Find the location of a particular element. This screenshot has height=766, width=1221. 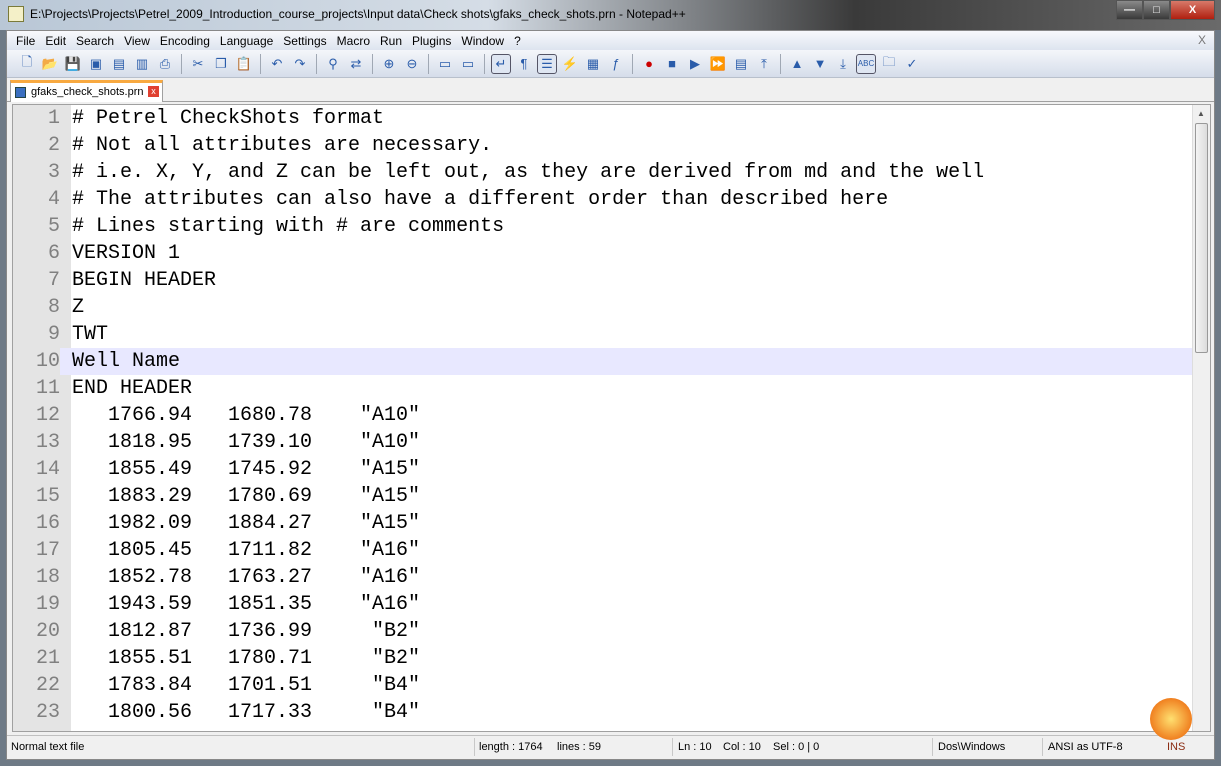

menu-search: Search is located at coordinates (95, 40).